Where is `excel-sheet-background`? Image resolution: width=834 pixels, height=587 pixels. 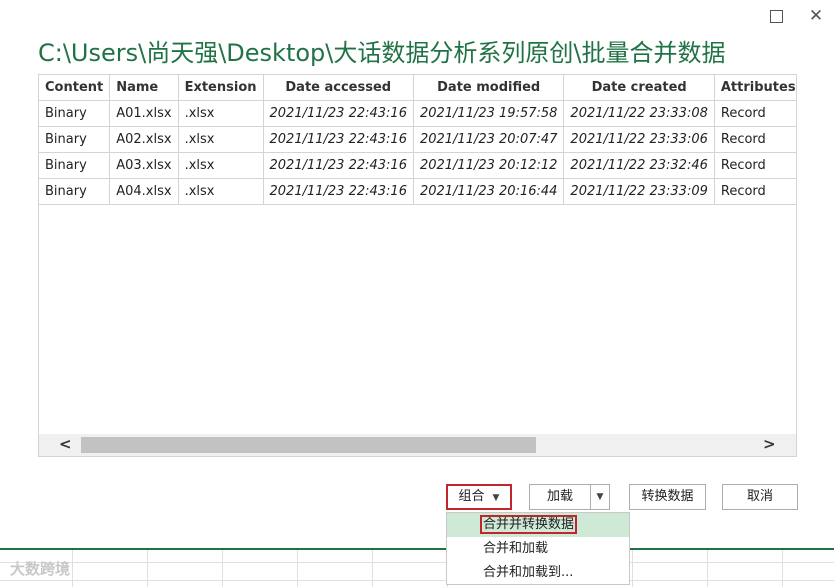 excel-sheet-background is located at coordinates (417, 567).